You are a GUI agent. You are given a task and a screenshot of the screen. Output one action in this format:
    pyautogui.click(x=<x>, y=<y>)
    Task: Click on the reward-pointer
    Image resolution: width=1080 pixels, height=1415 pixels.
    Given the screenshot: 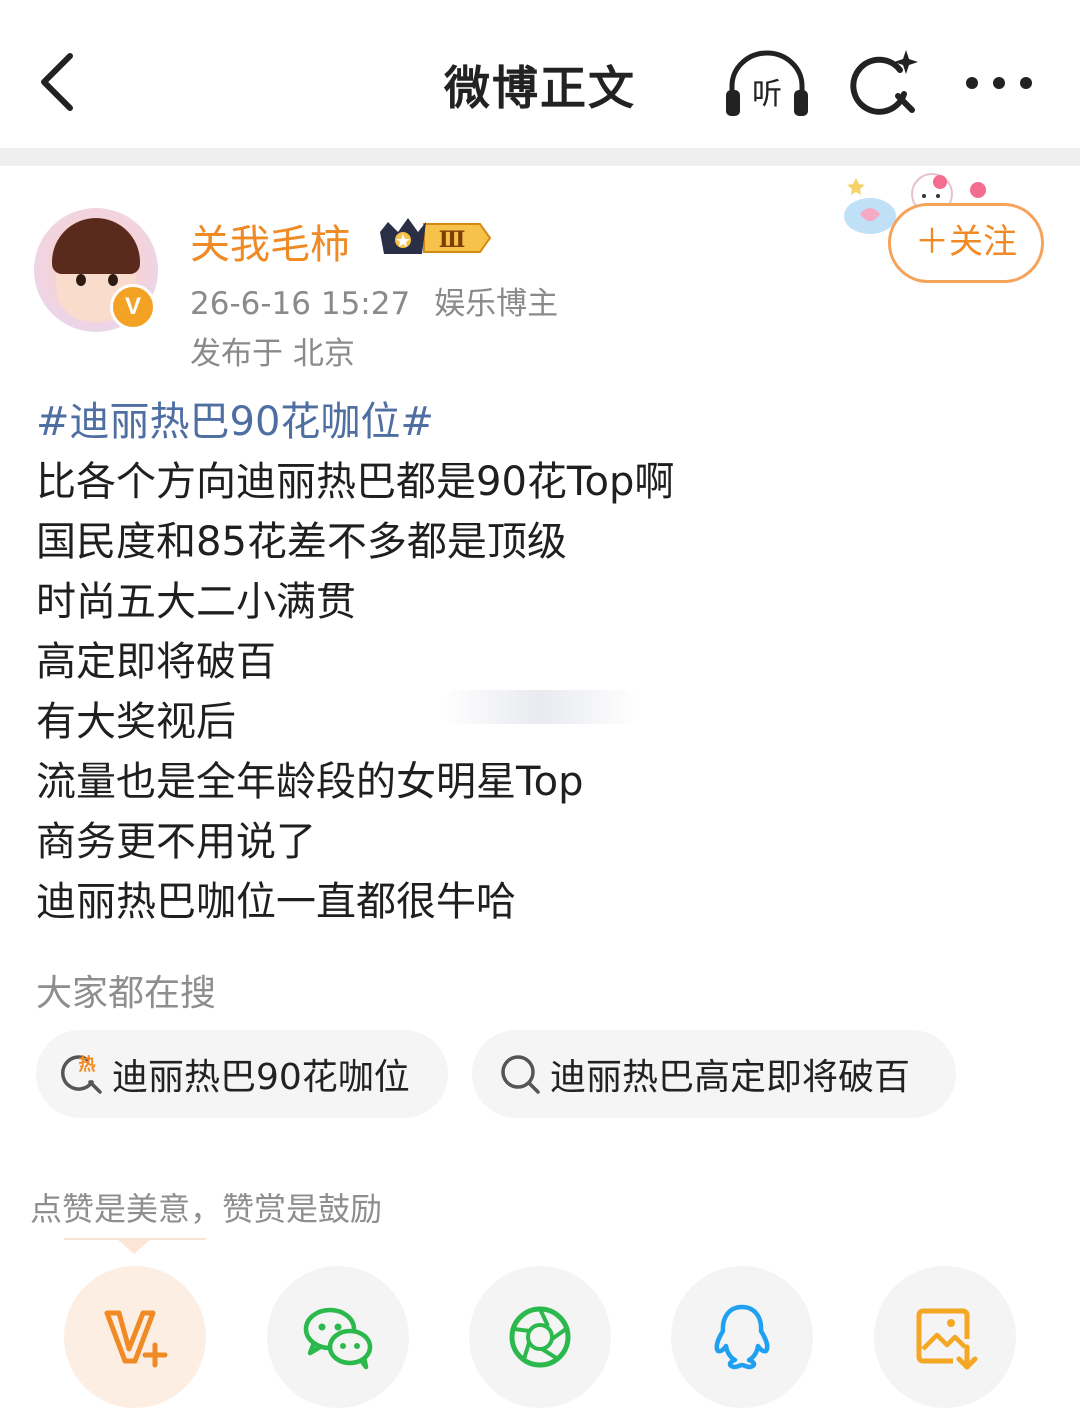 What is the action you would take?
    pyautogui.click(x=134, y=1247)
    